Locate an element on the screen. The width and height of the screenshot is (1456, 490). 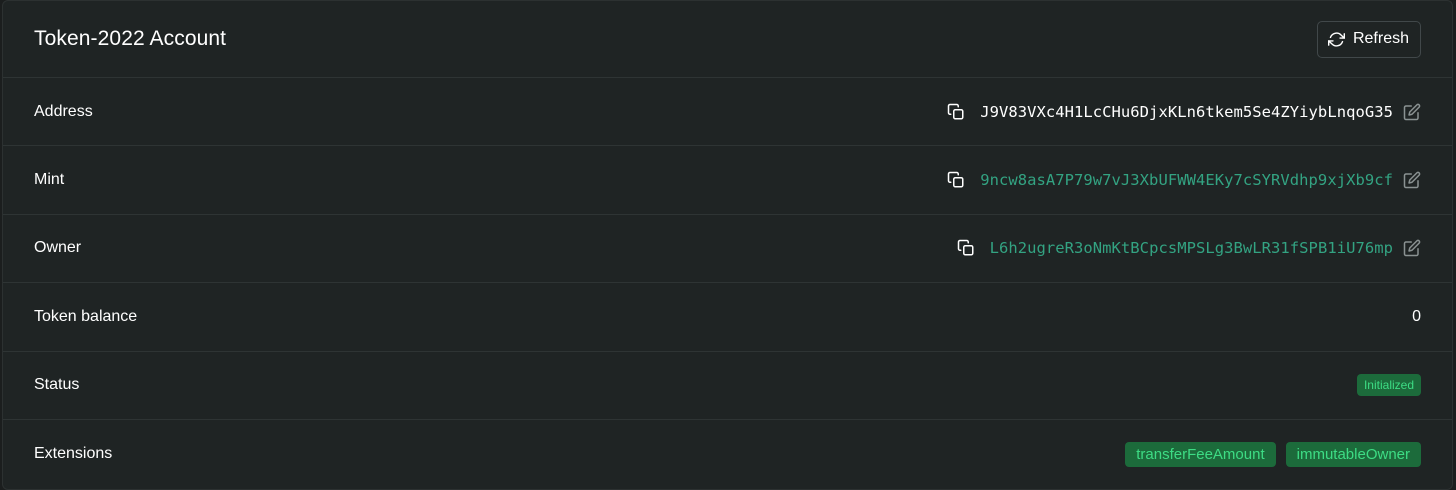
row-token-balance: Token balance 0 is located at coordinates (727, 317).